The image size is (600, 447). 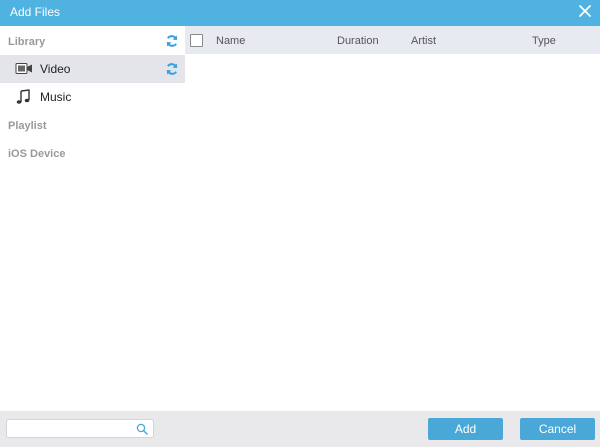 I want to click on table-header: Name Duration Artist Type, so click(x=392, y=40).